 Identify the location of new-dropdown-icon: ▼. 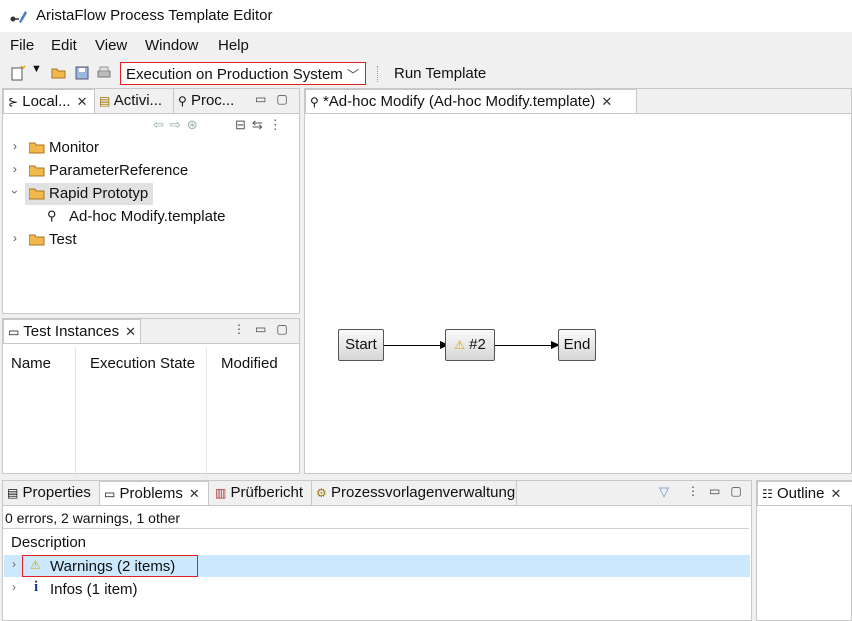
(39, 71).